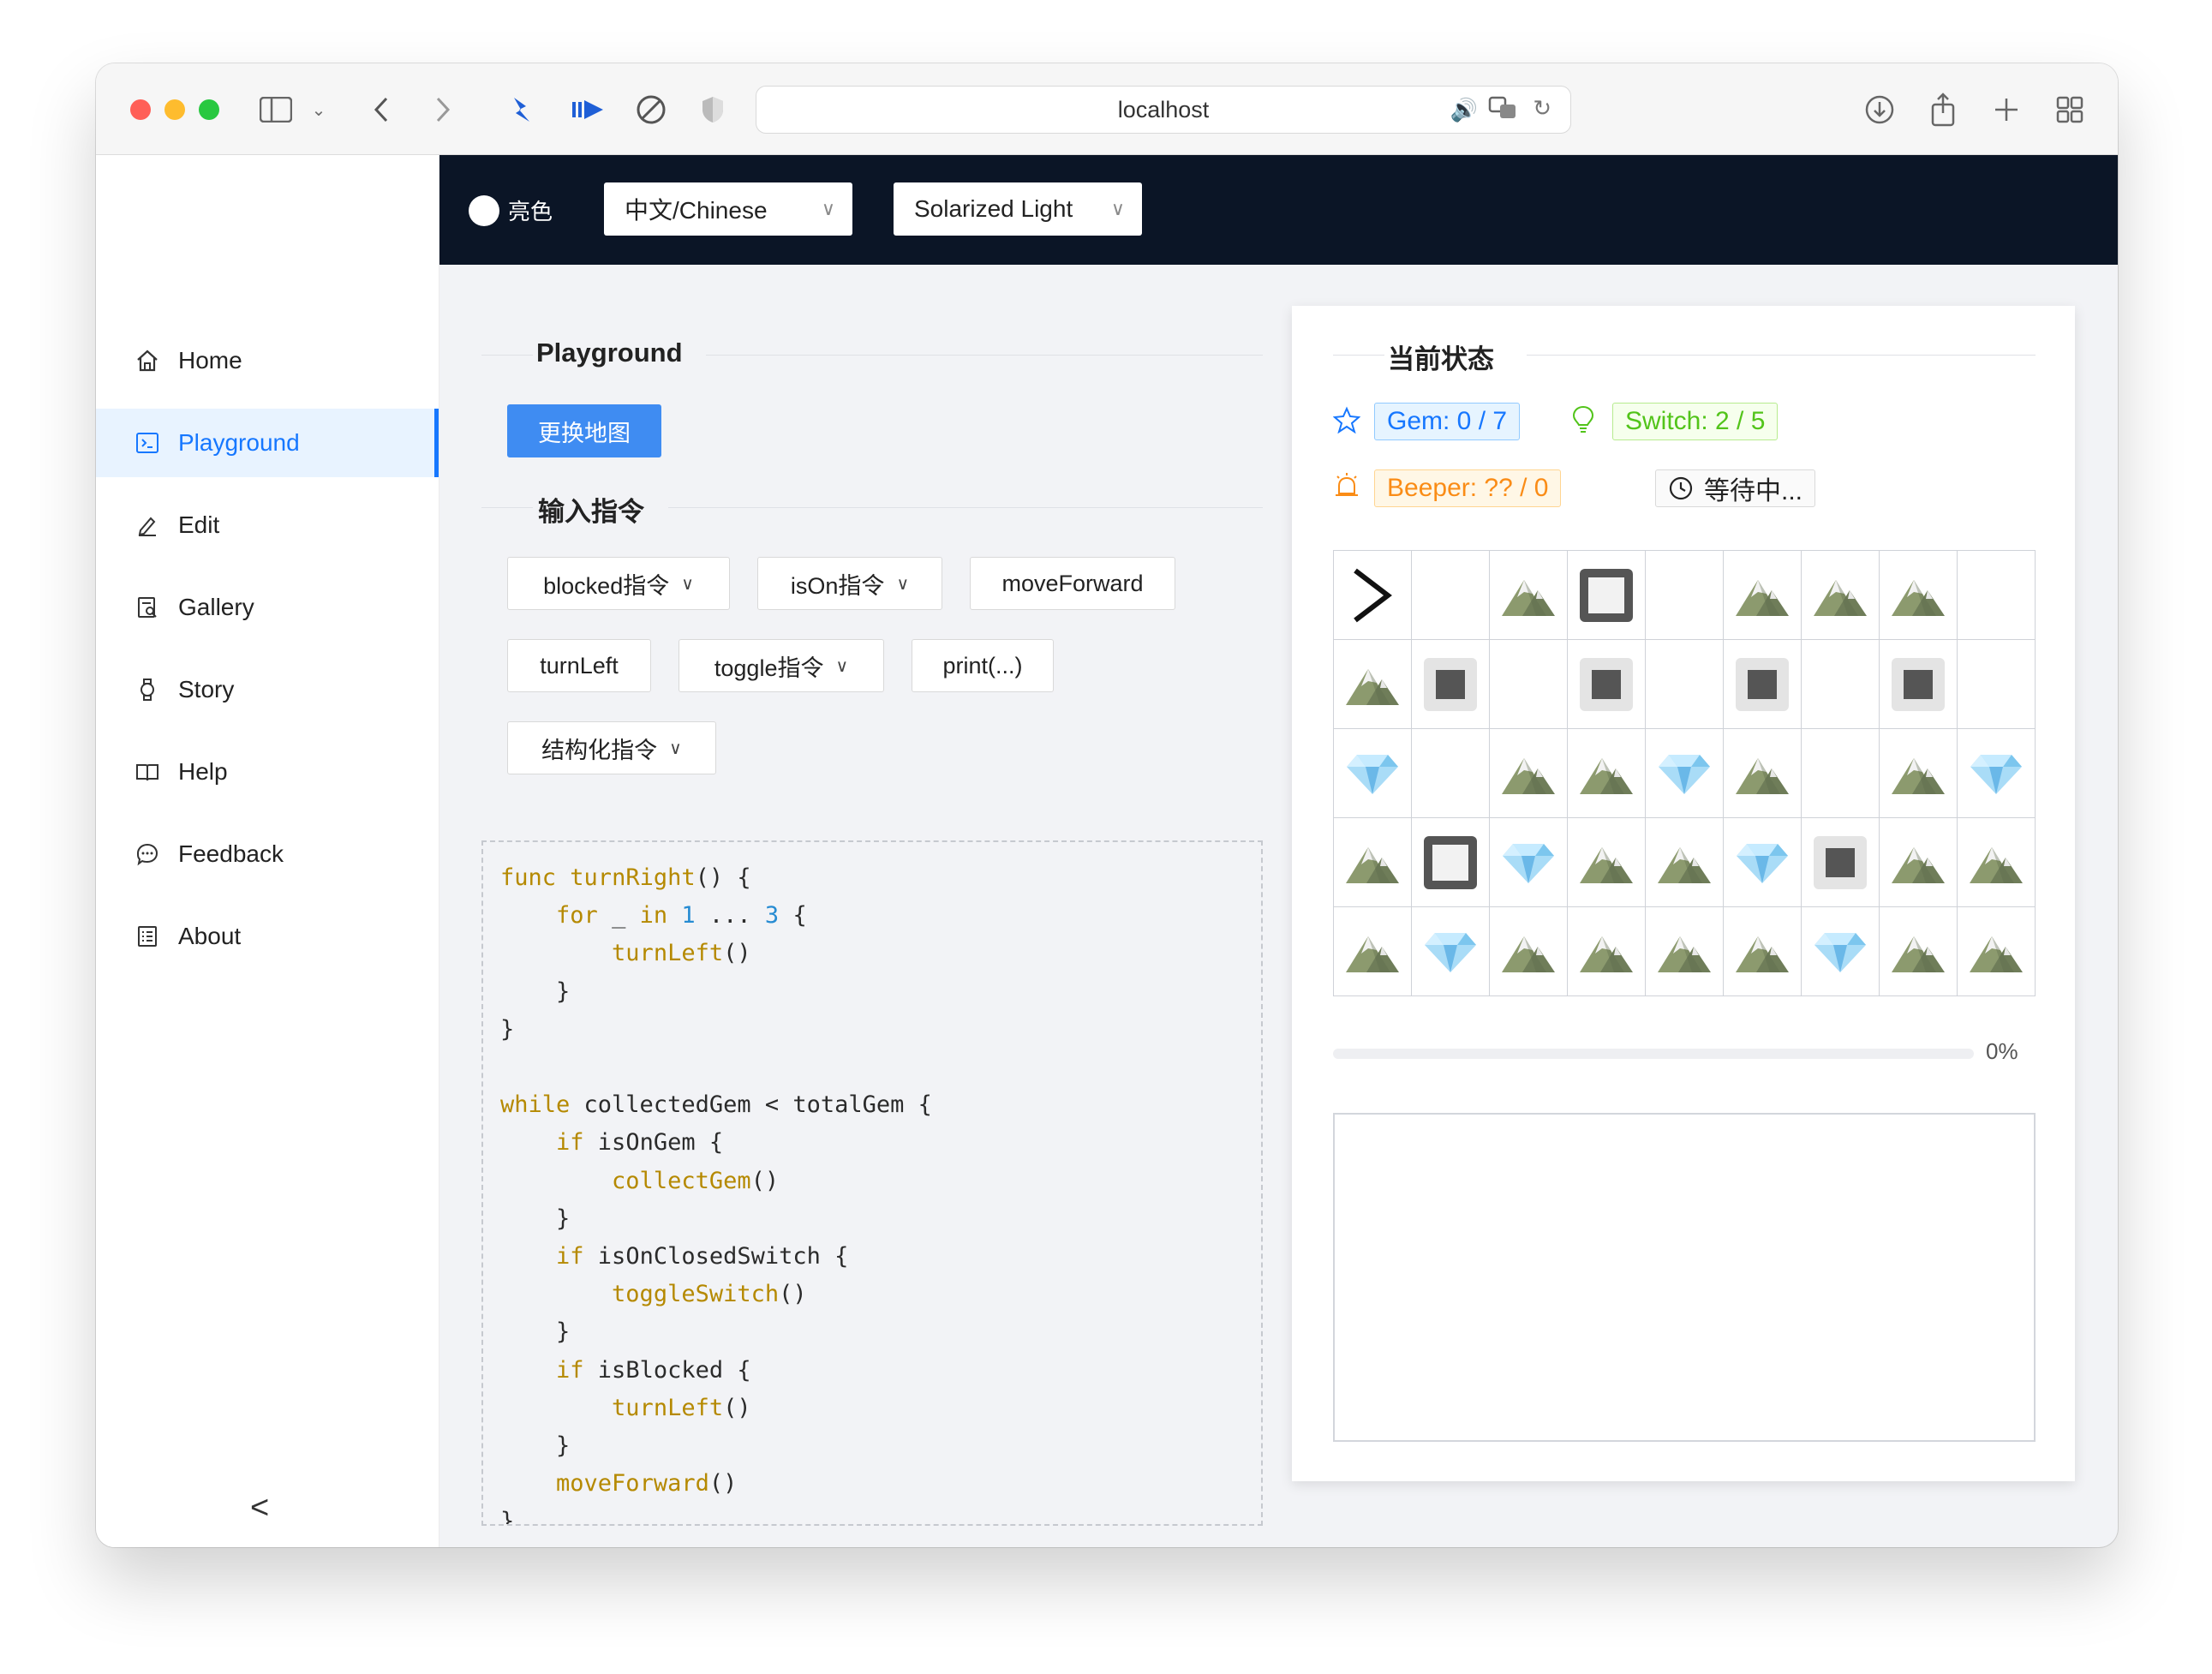 Image resolution: width=2212 pixels, height=1674 pixels. Describe the element at coordinates (1542, 109) in the screenshot. I see `reload-icon: ↻` at that location.